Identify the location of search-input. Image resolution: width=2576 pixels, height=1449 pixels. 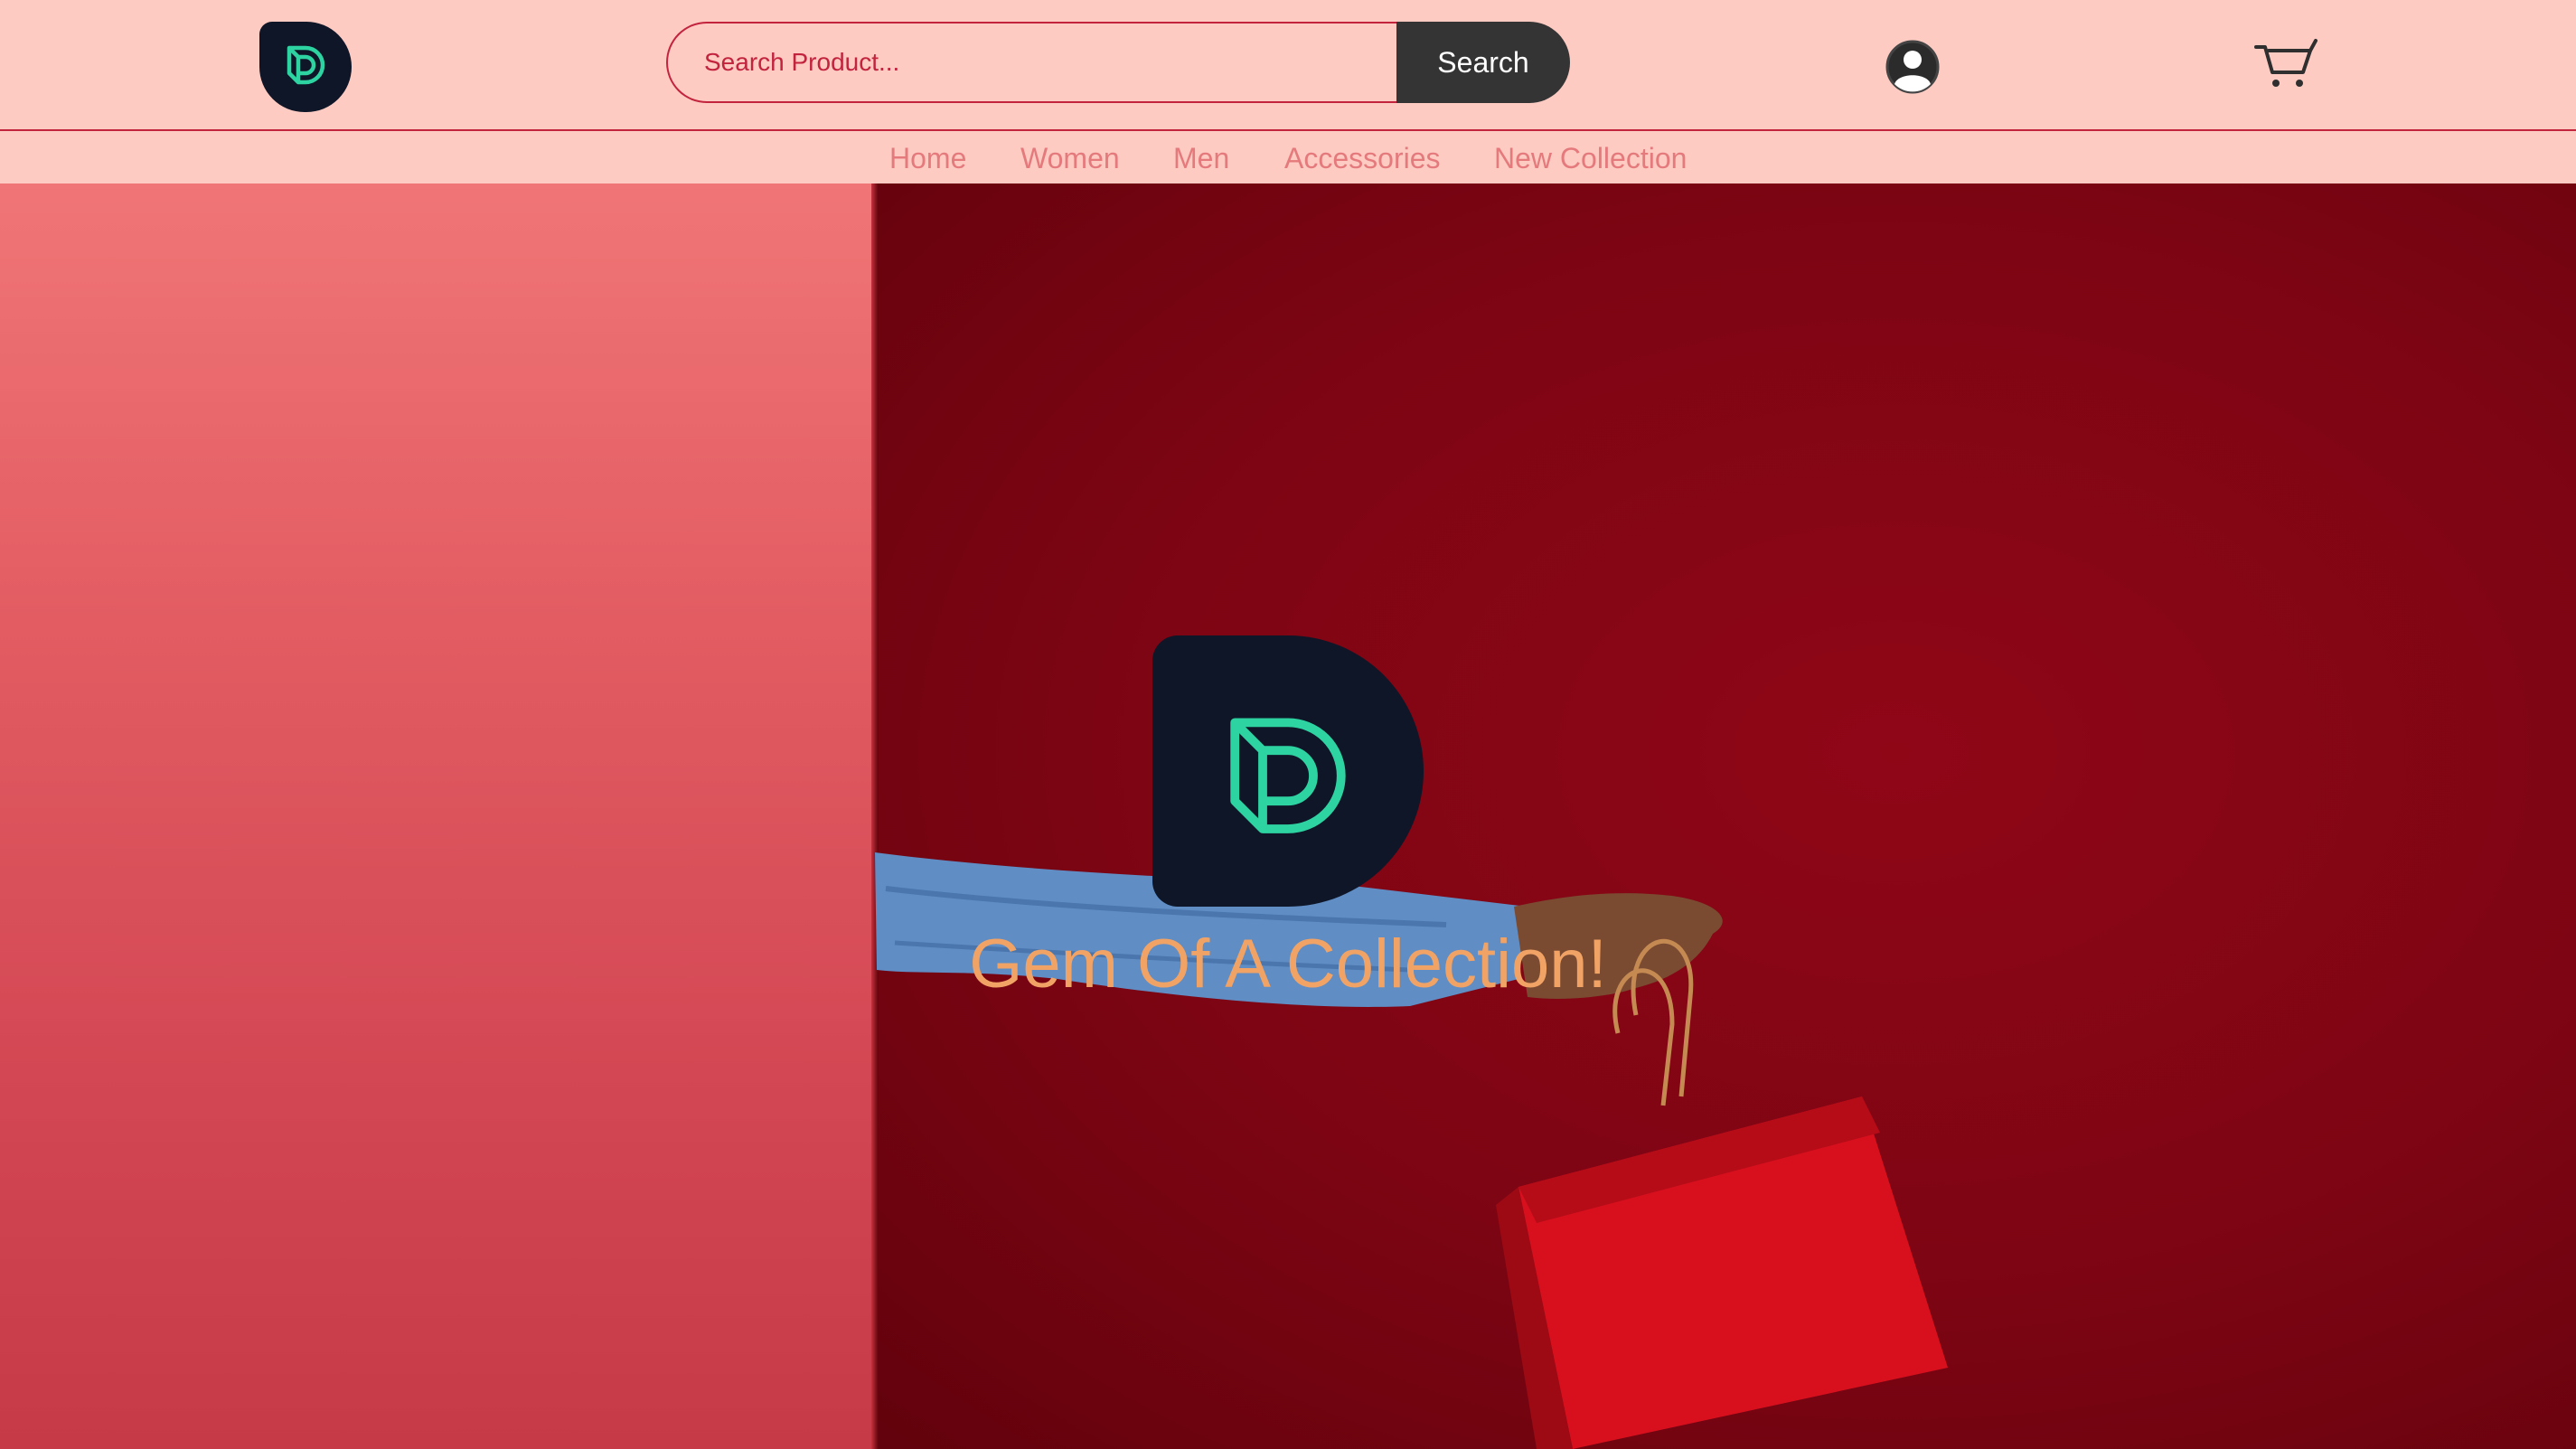
(1032, 62).